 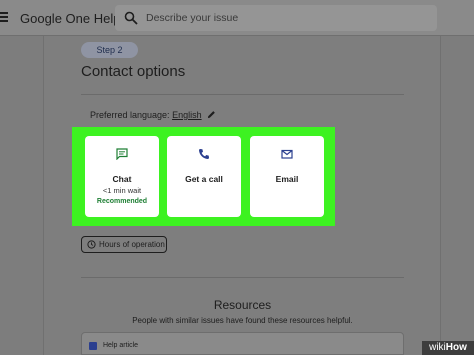 What do you see at coordinates (122, 154) in the screenshot?
I see `chat-bubble-icon` at bounding box center [122, 154].